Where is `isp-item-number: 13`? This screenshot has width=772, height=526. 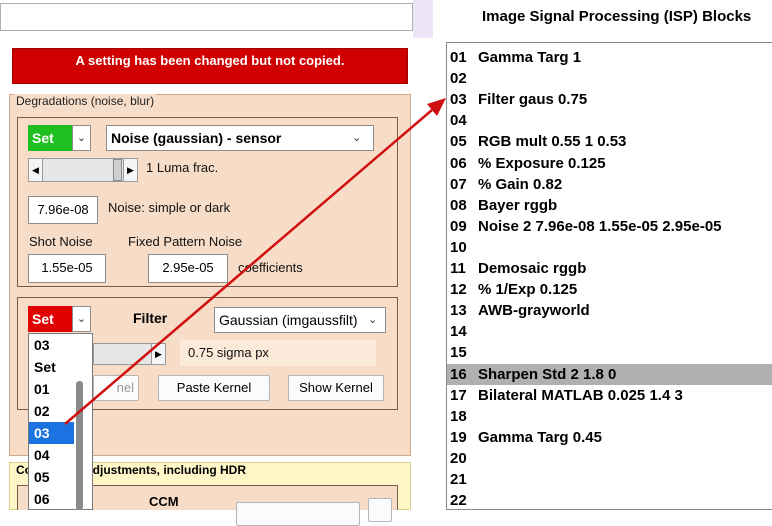 isp-item-number: 13 is located at coordinates (458, 311).